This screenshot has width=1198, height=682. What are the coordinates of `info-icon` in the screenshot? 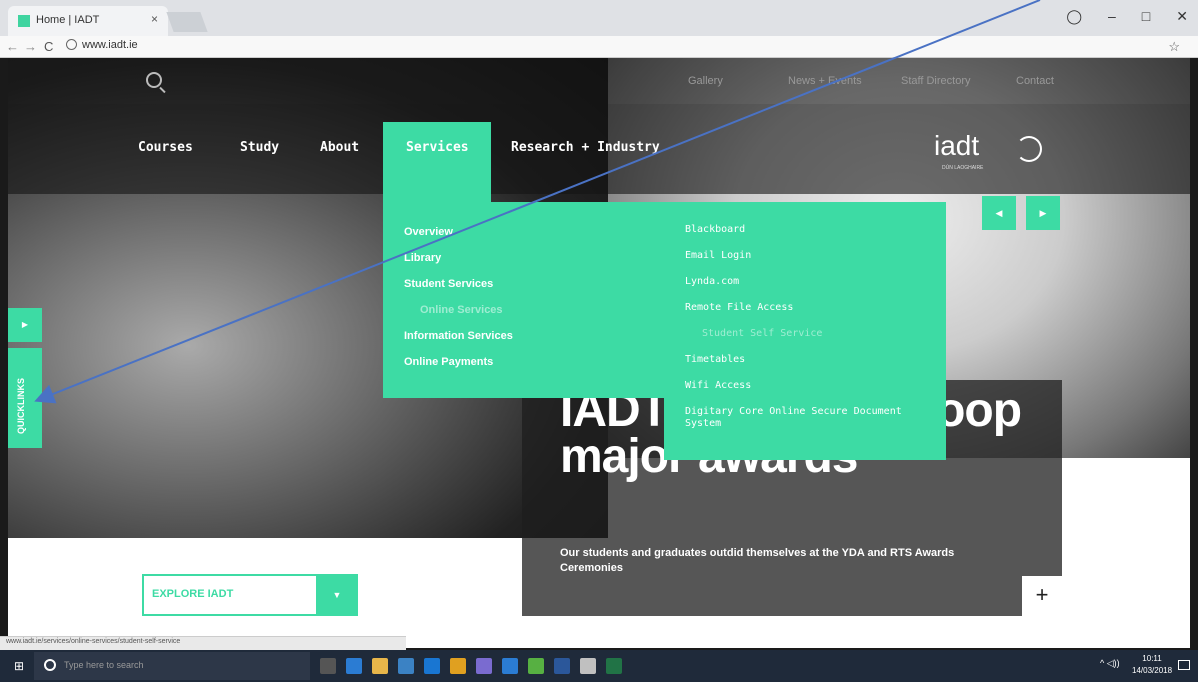 It's located at (71, 44).